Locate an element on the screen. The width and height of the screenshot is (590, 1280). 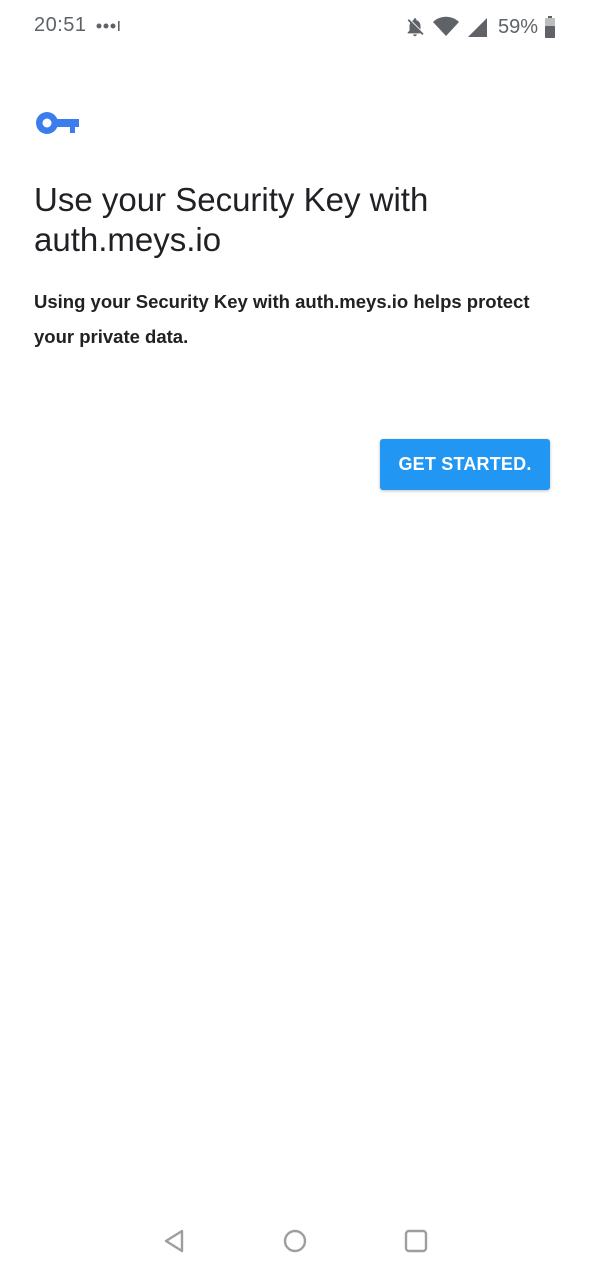
get-started-button: GET STARTED. is located at coordinates (465, 464).